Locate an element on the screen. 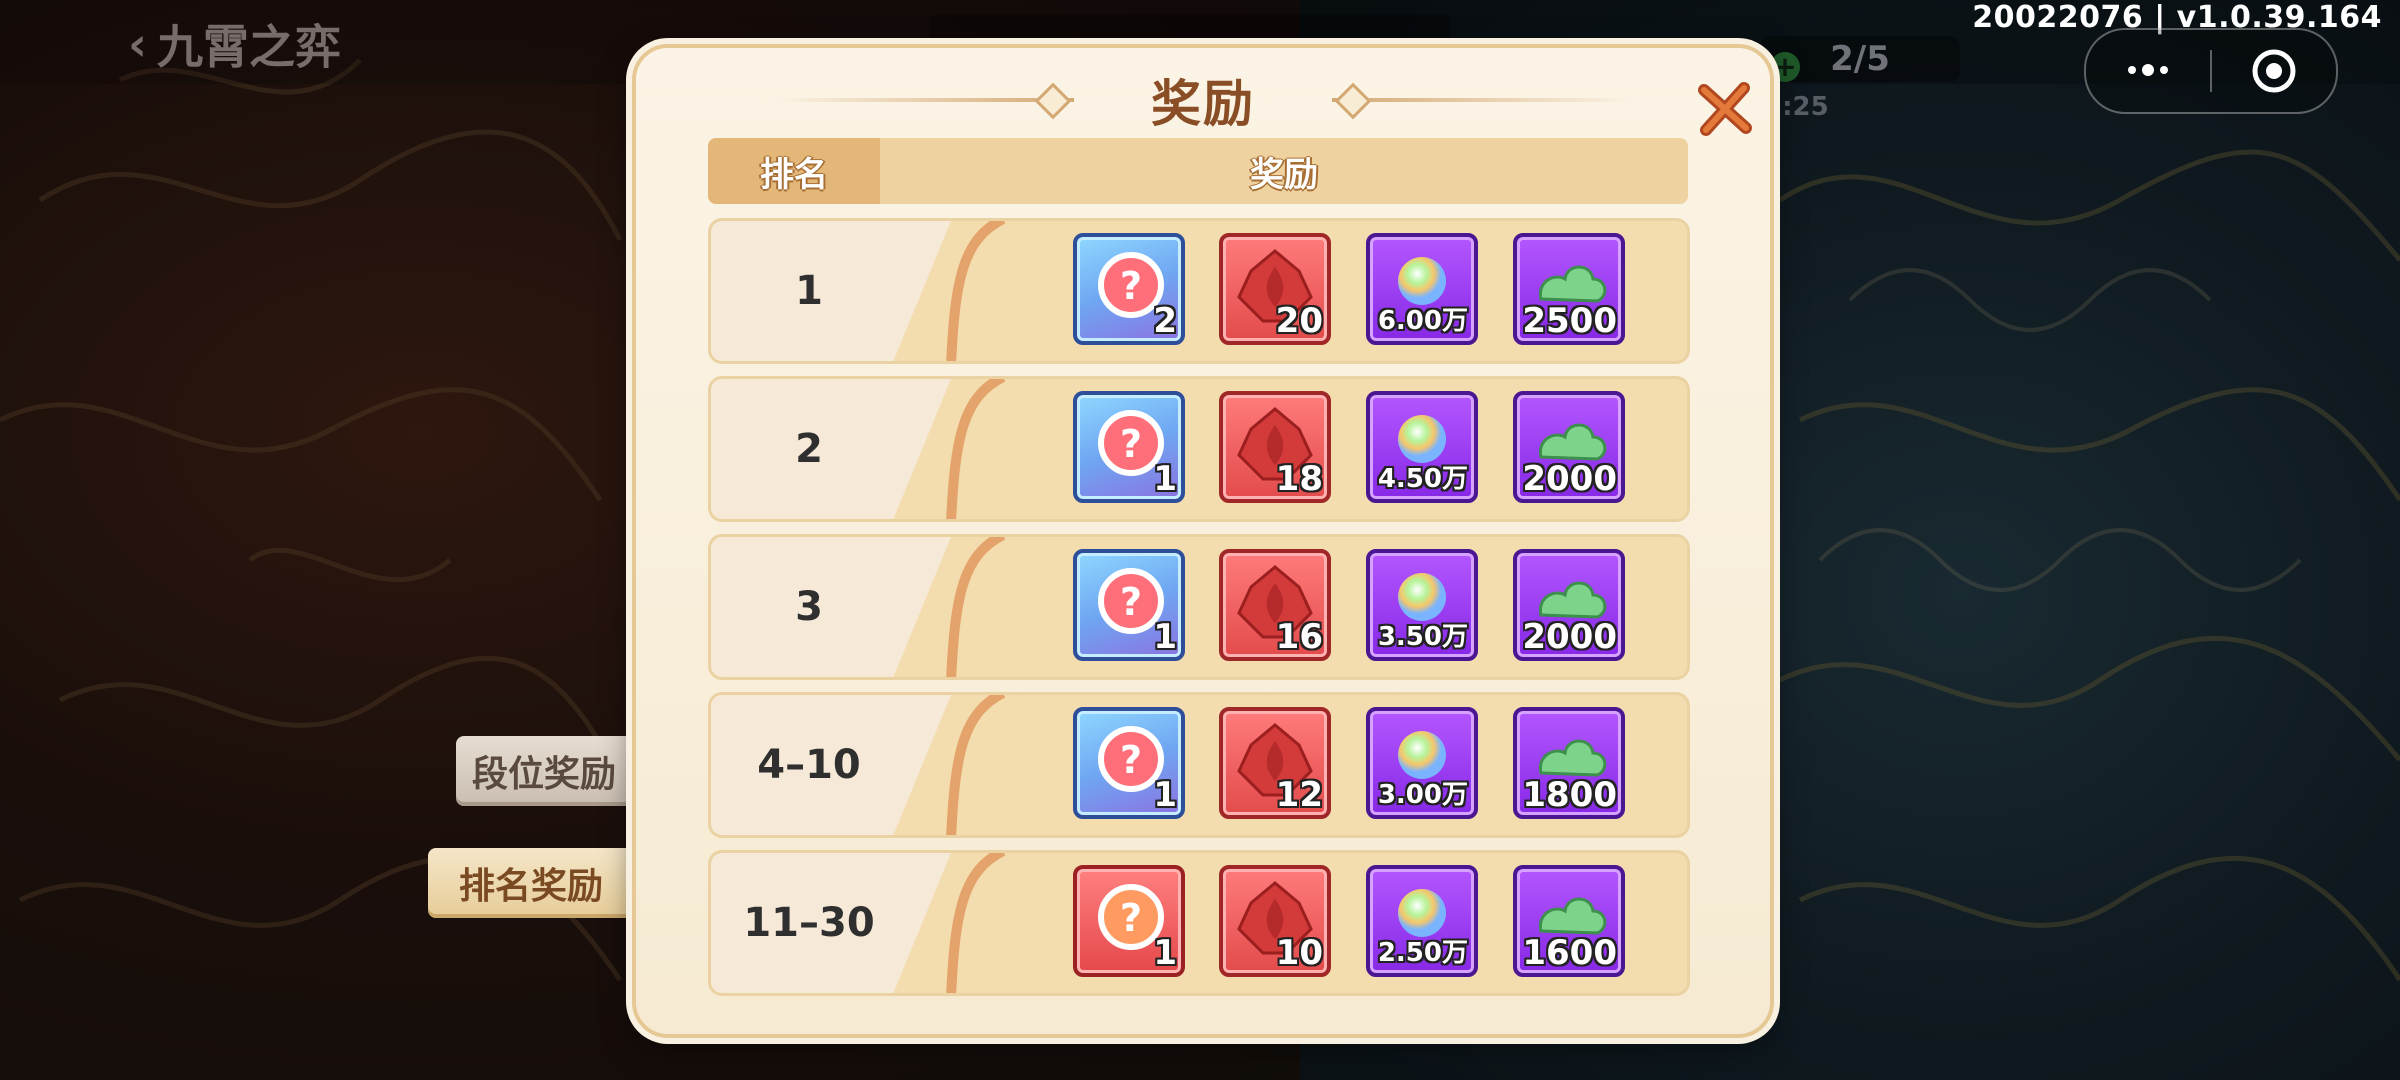  mini-program-capsule is located at coordinates (2211, 71).